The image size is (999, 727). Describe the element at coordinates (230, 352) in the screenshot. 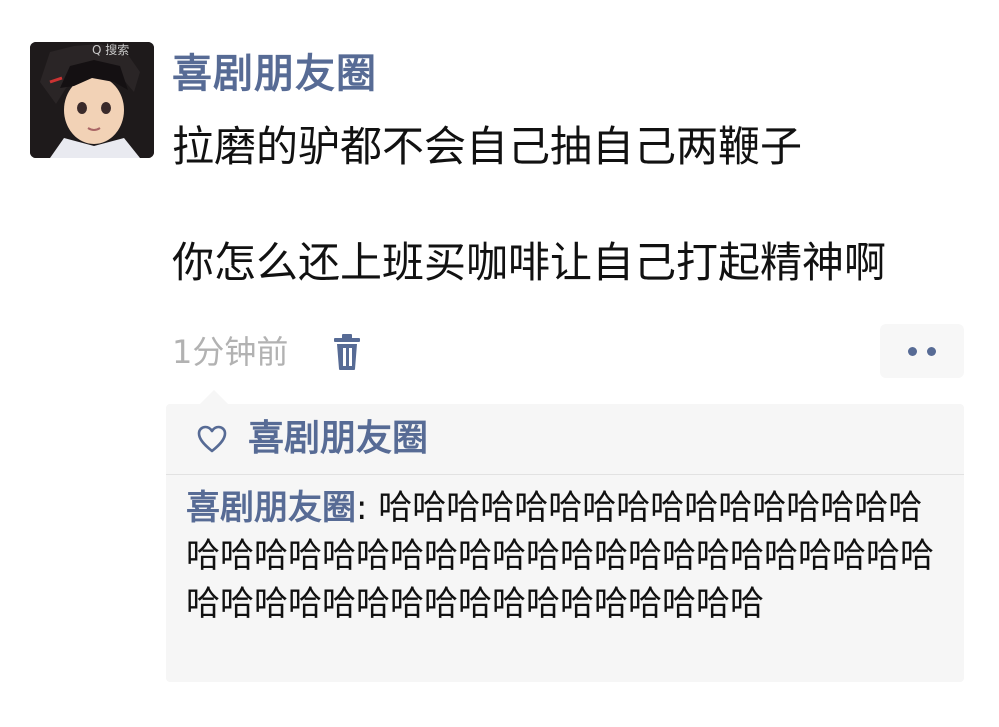

I see `post-timestamp: 1分钟前` at that location.